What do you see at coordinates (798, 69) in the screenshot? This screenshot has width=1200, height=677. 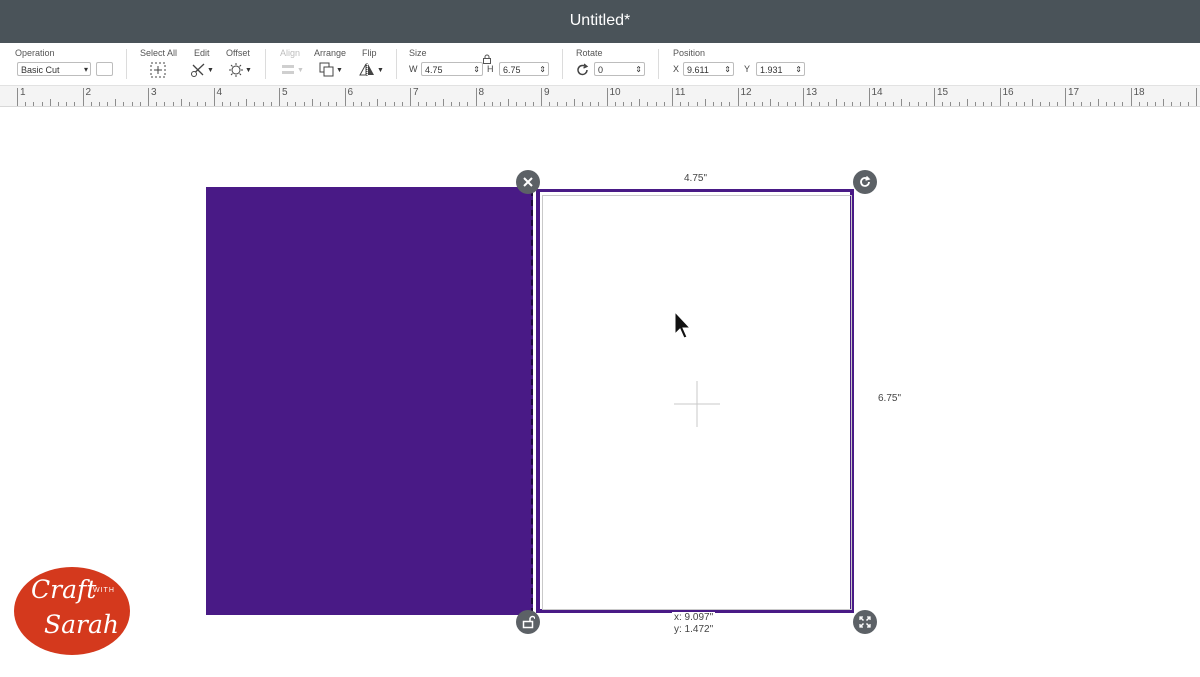 I see `stepper-icon: ⇕` at bounding box center [798, 69].